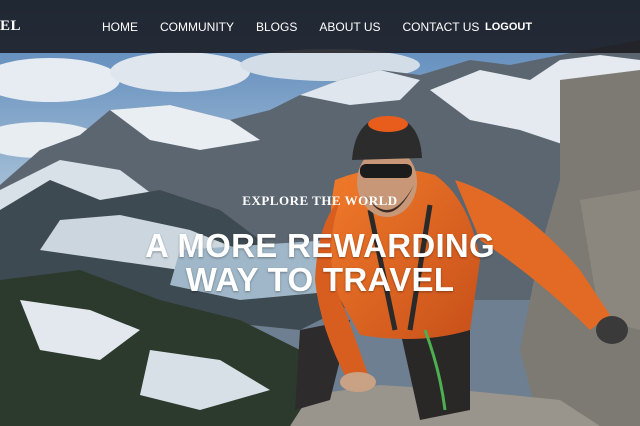 The image size is (640, 426). Describe the element at coordinates (301, 27) in the screenshot. I see `main-nav: HOME COMMUNITY BLOGS ABOUT US CONTACT US` at that location.